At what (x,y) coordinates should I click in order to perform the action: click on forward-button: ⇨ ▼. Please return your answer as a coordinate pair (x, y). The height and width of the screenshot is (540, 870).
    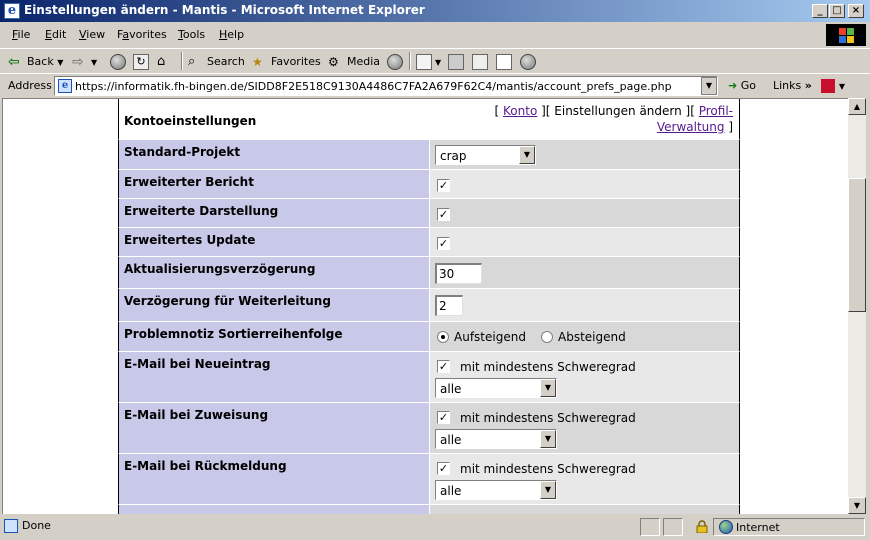
    Looking at the image, I should click on (84, 62).